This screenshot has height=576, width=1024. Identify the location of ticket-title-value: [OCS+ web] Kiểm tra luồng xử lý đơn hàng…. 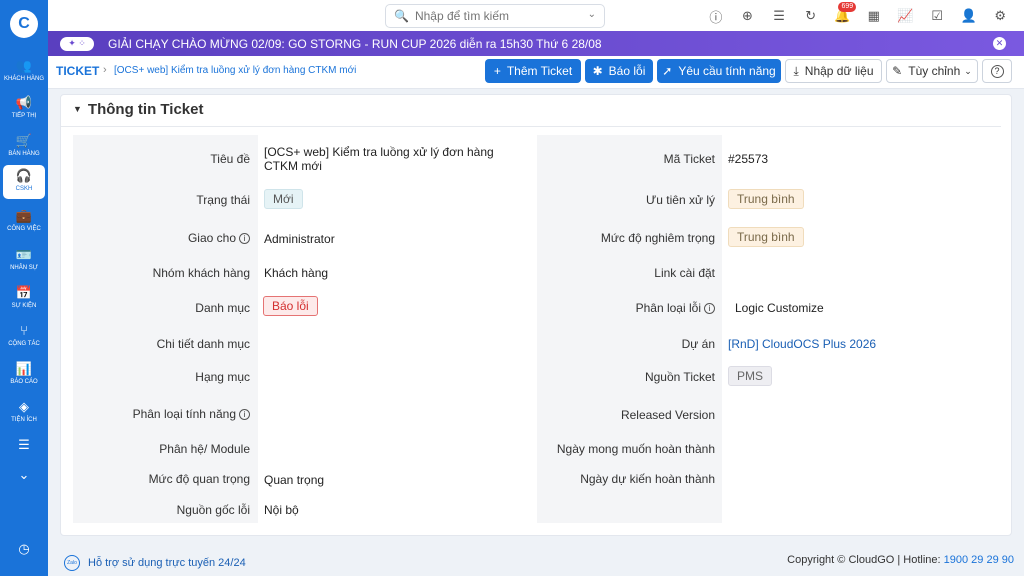
(379, 159).